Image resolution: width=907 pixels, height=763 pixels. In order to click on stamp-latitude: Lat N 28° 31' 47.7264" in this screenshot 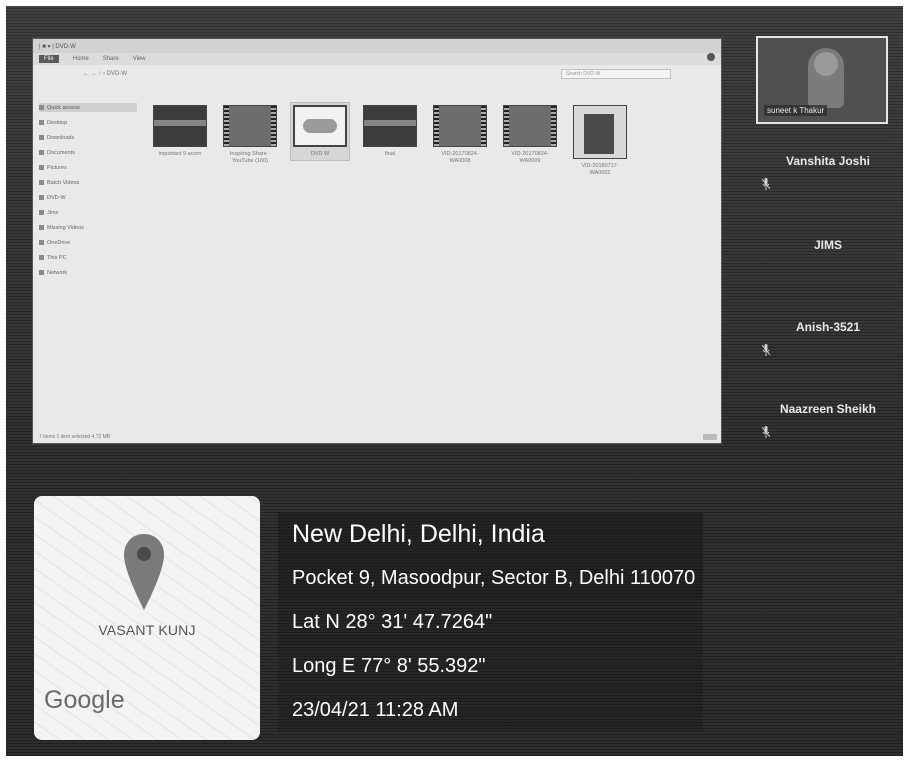, I will do `click(491, 622)`.